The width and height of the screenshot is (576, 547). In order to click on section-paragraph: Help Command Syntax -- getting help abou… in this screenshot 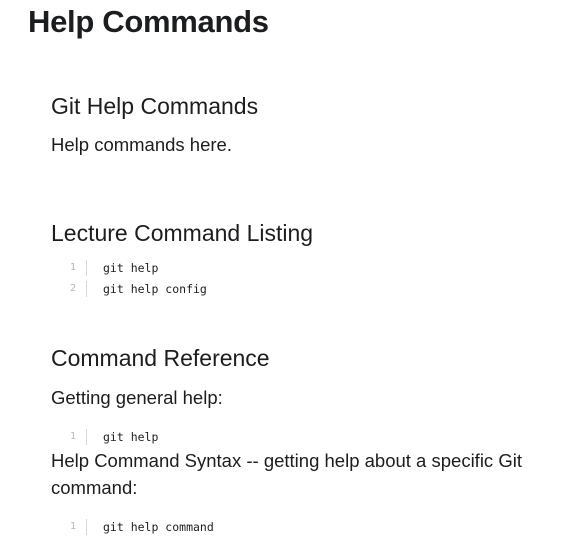, I will do `click(286, 474)`.